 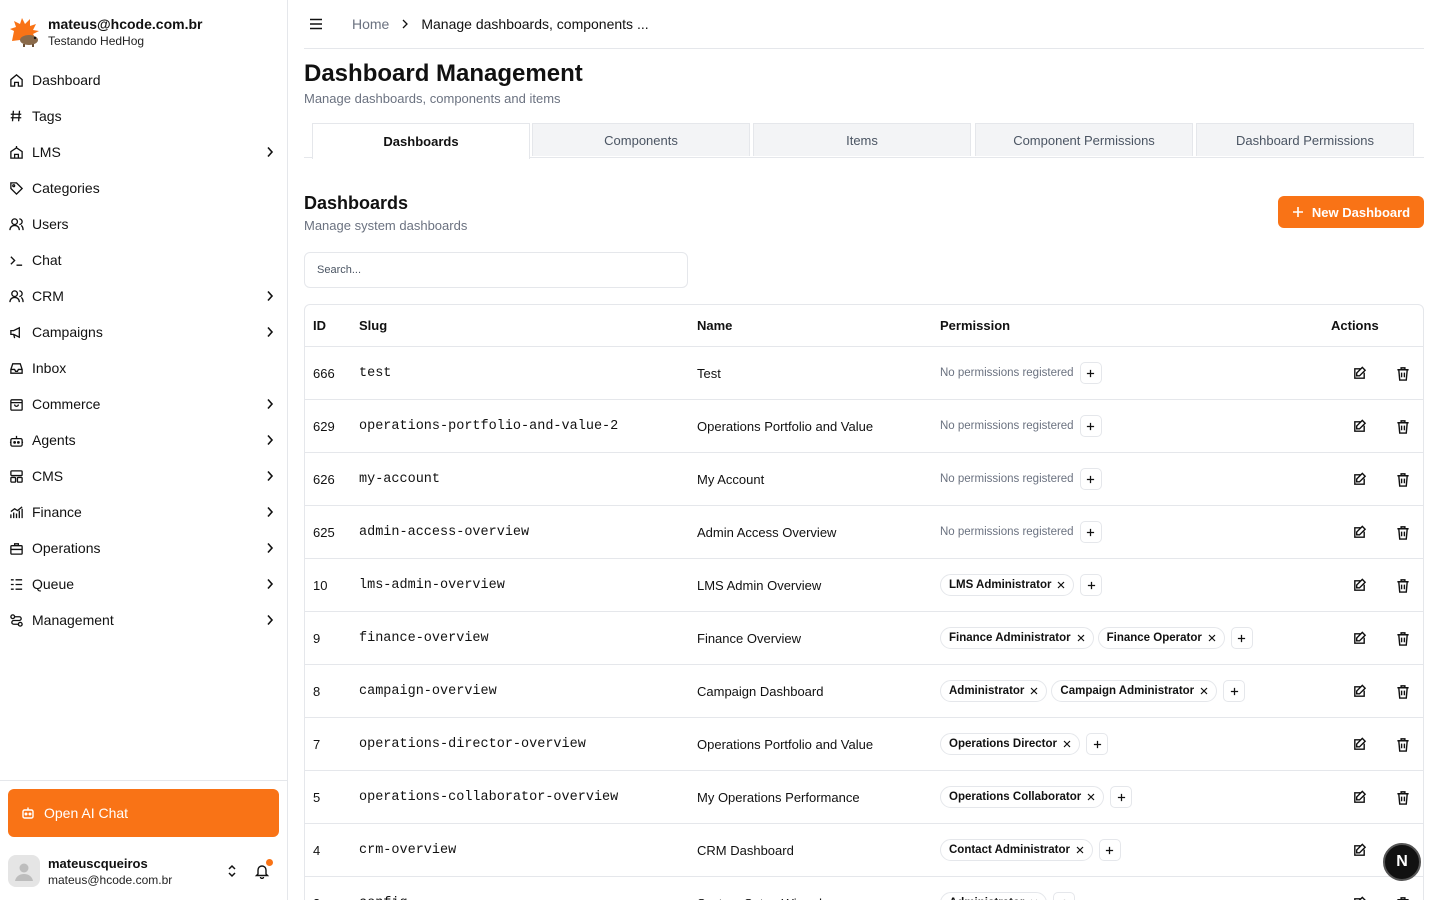 What do you see at coordinates (432, 98) in the screenshot?
I see `page-subtitle: Manage dashboards, components and items` at bounding box center [432, 98].